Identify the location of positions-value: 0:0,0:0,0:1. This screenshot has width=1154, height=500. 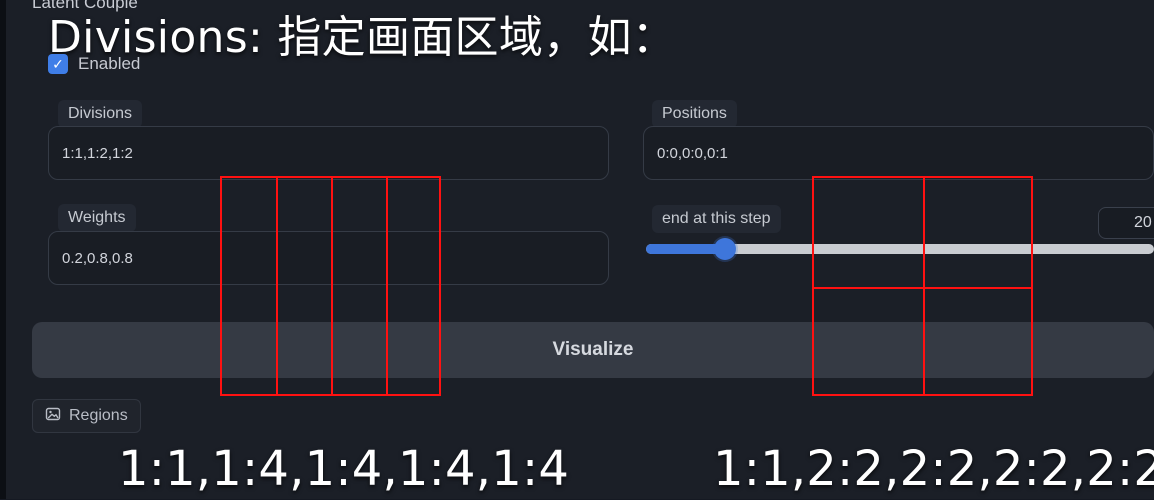
(692, 153).